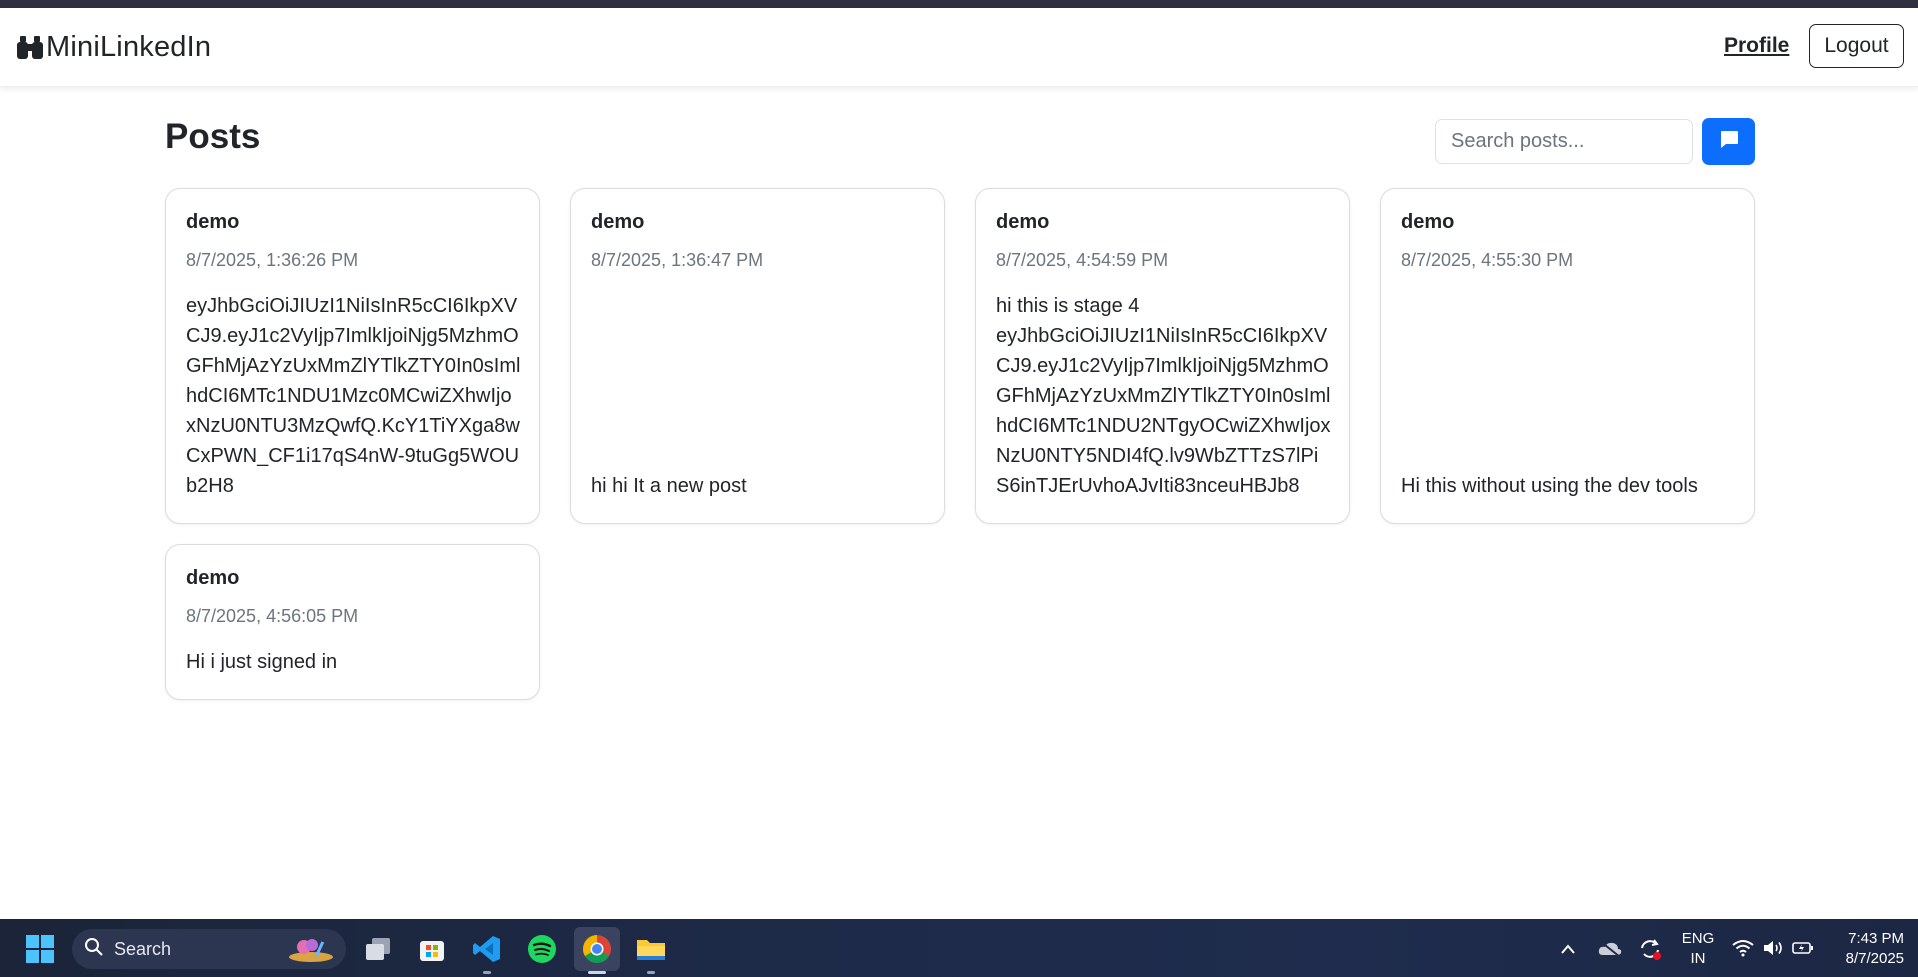 The image size is (1918, 977). I want to click on message-icon, so click(1729, 141).